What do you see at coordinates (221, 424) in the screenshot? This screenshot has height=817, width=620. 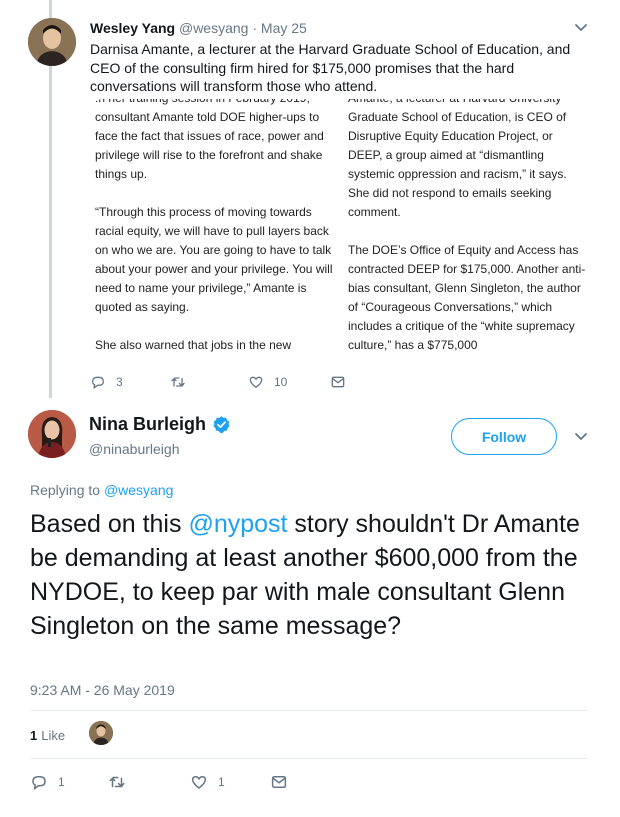 I see `verified-badge-icon` at bounding box center [221, 424].